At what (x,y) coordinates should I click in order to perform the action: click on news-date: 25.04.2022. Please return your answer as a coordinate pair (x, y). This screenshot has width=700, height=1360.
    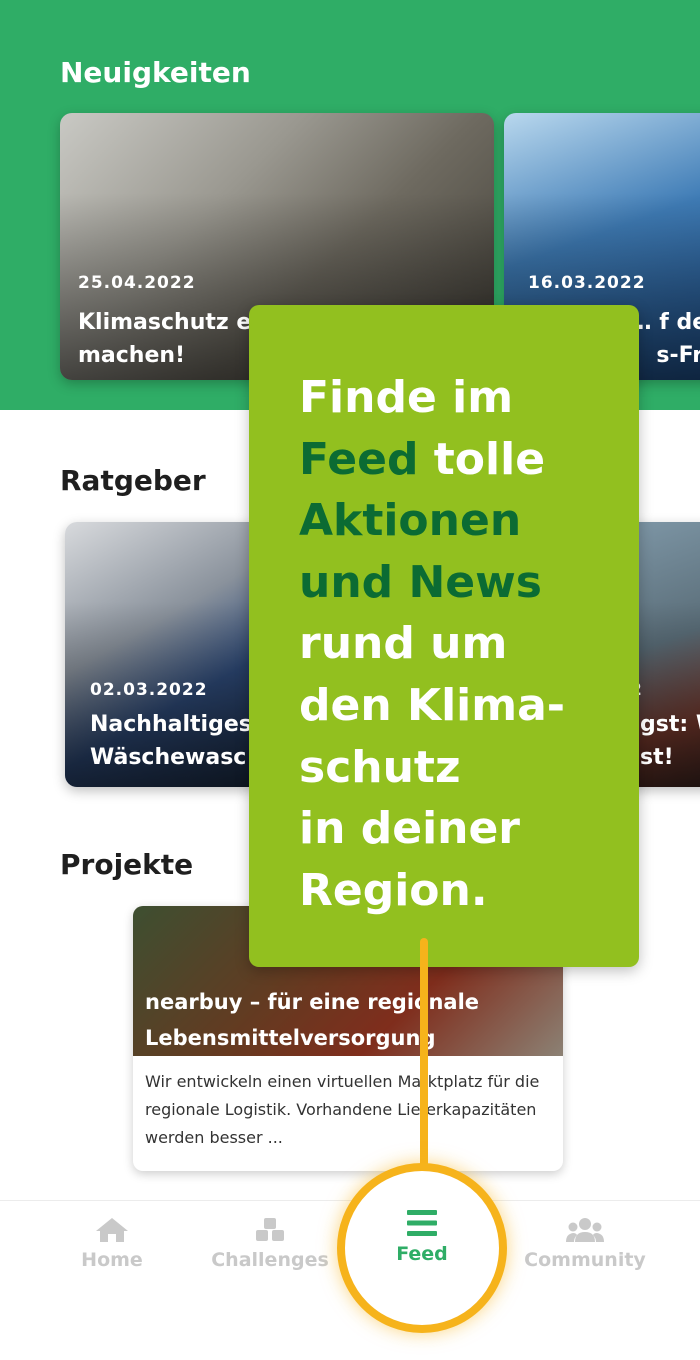
    Looking at the image, I should click on (137, 283).